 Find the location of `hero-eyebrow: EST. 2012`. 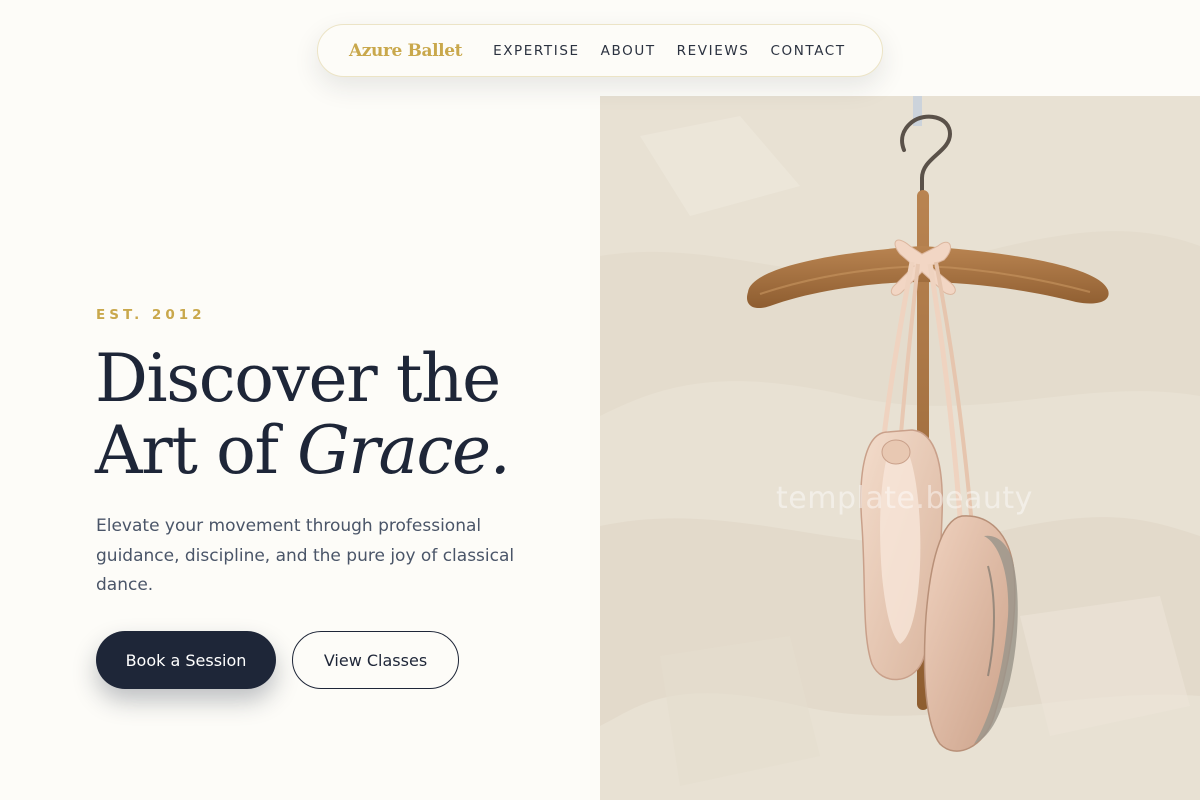

hero-eyebrow: EST. 2012 is located at coordinates (151, 315).